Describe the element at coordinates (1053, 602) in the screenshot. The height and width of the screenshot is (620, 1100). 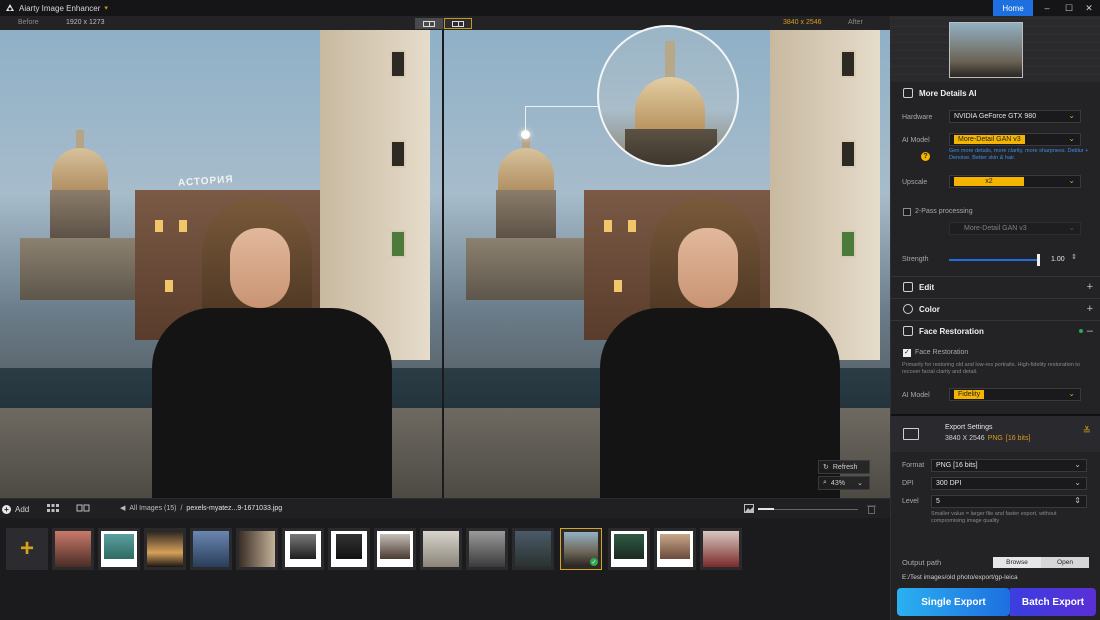
I see `batch-export-button: Batch Export` at that location.